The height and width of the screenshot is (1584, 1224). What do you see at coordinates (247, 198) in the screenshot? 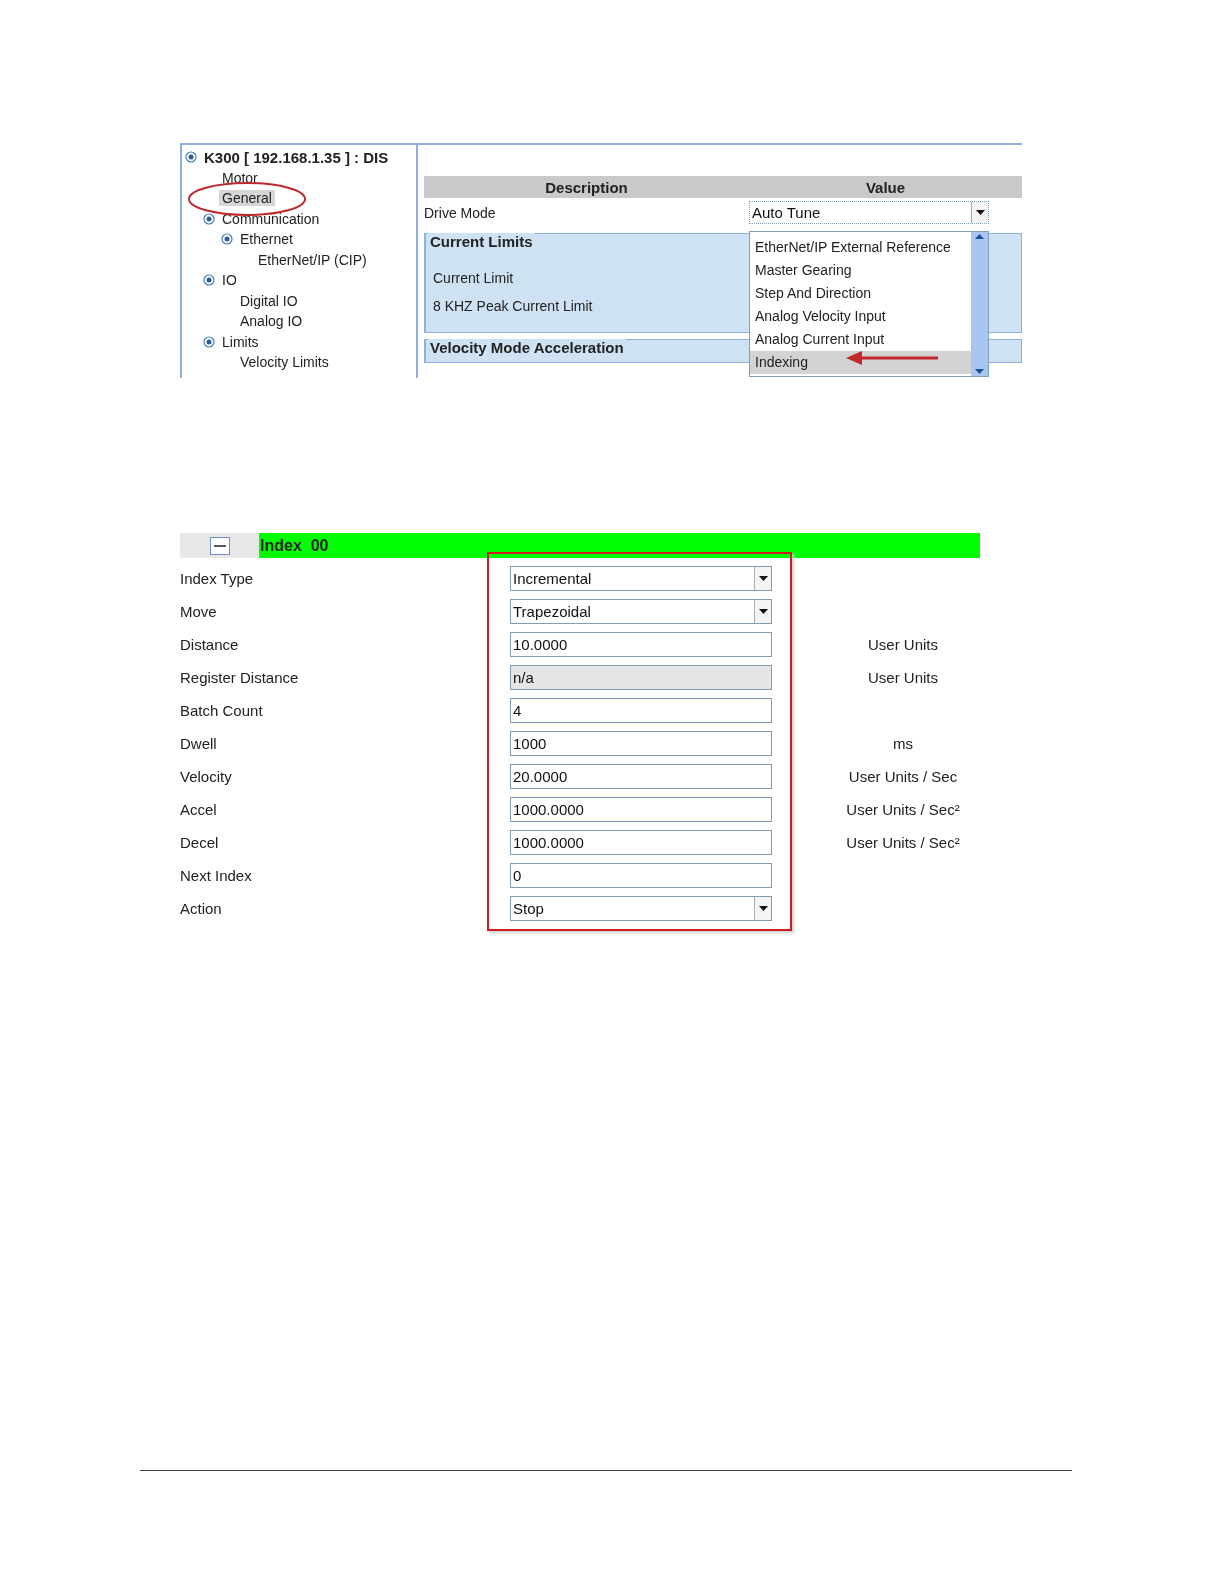
I see `tree-item: General` at bounding box center [247, 198].